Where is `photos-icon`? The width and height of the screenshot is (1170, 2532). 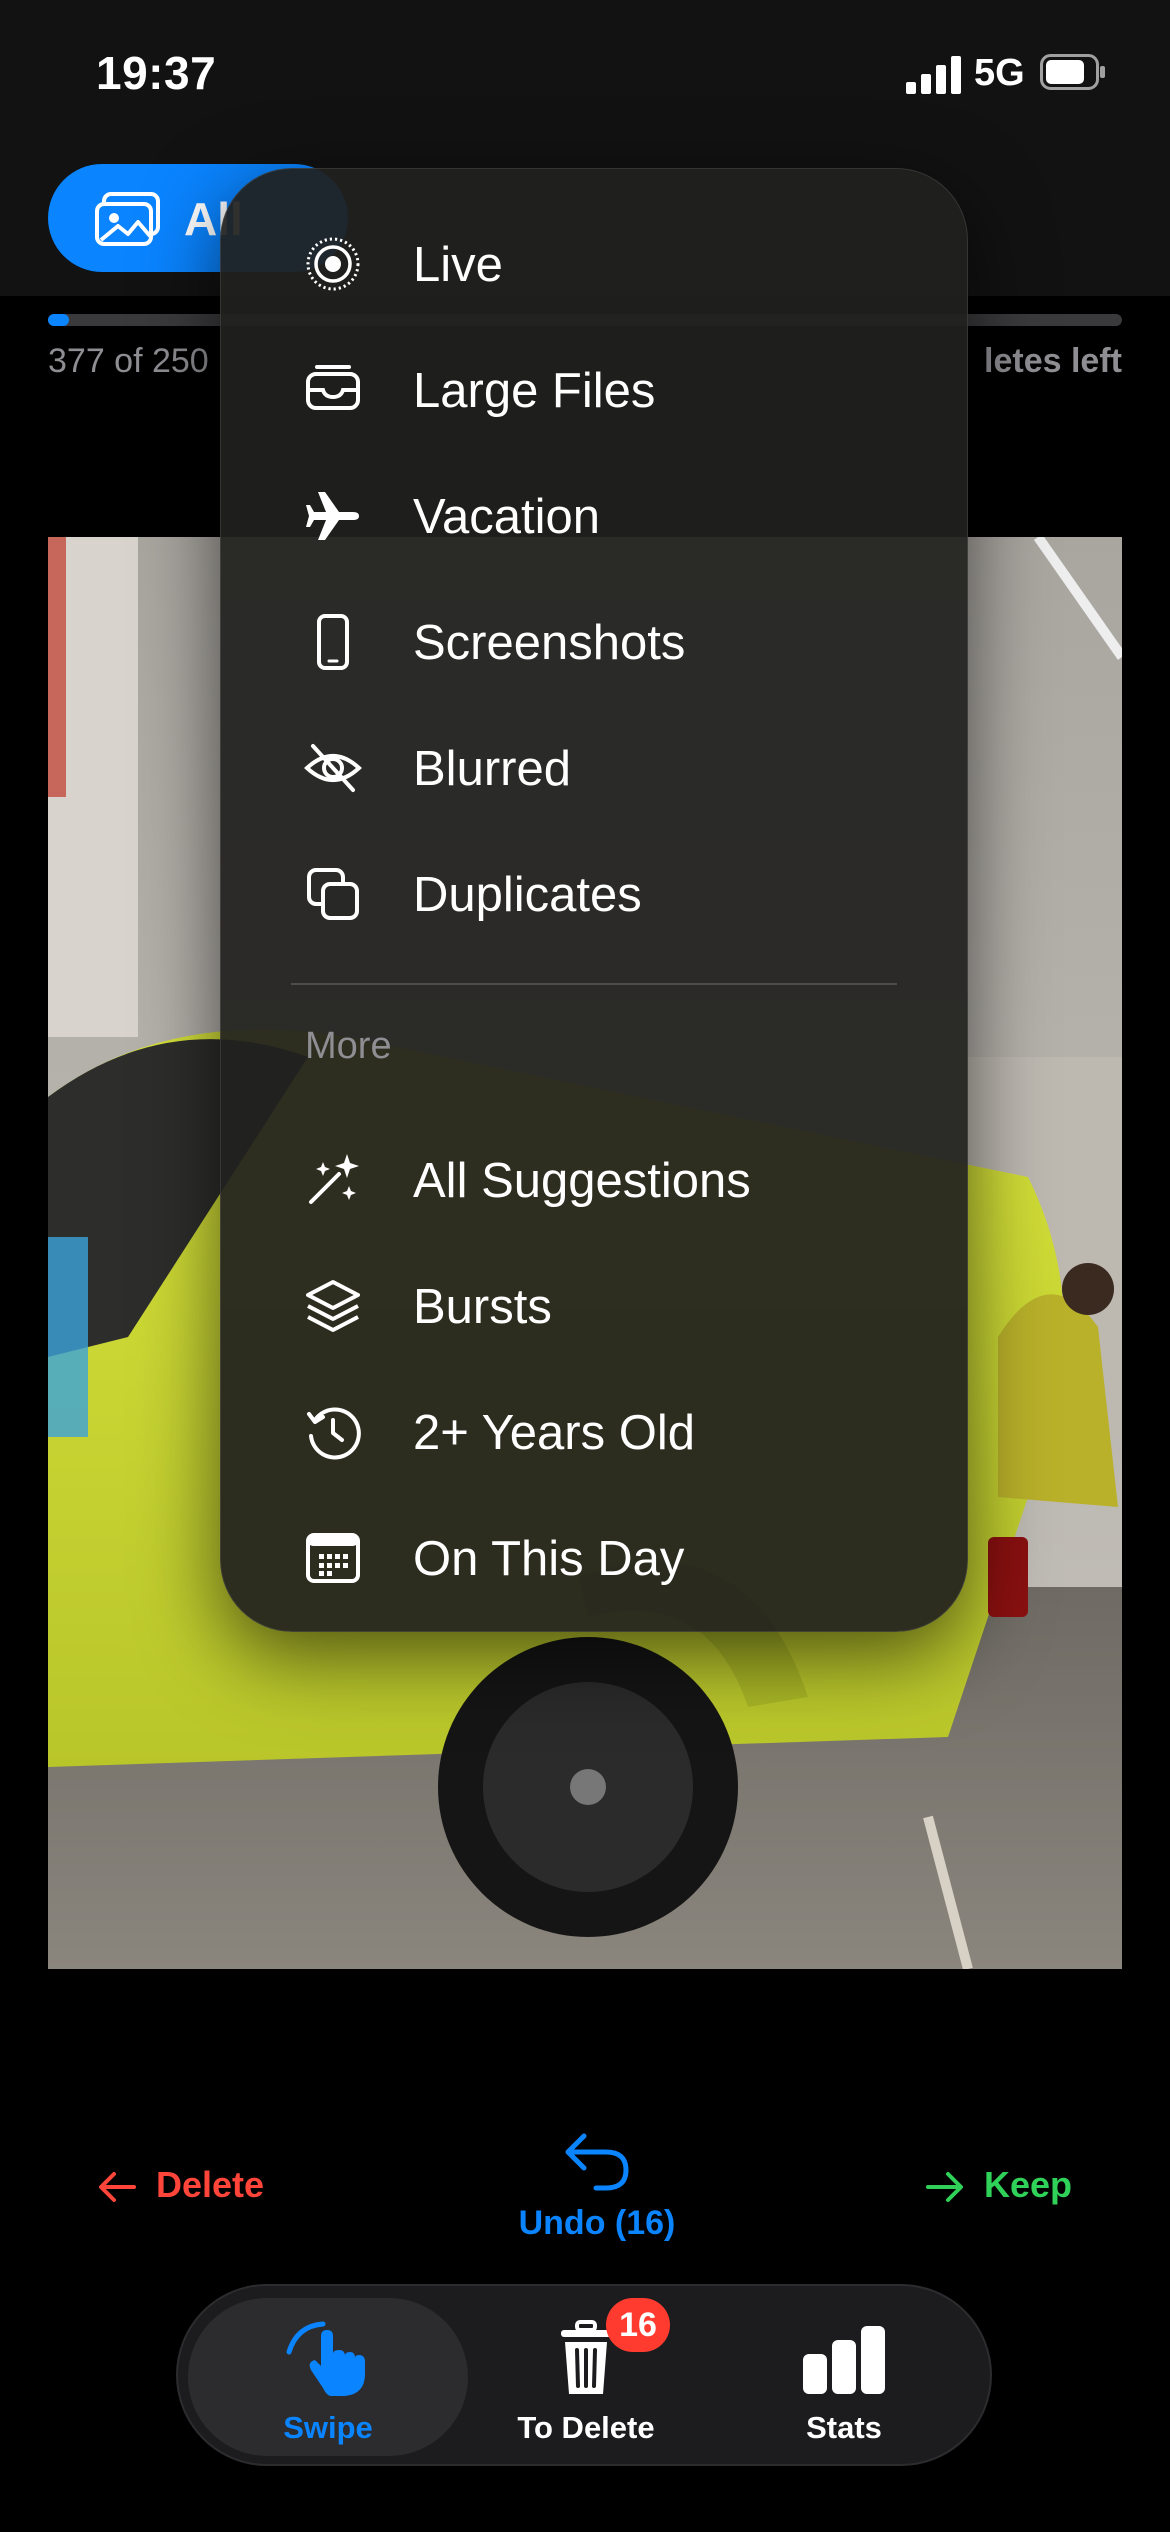
photos-icon is located at coordinates (127, 219).